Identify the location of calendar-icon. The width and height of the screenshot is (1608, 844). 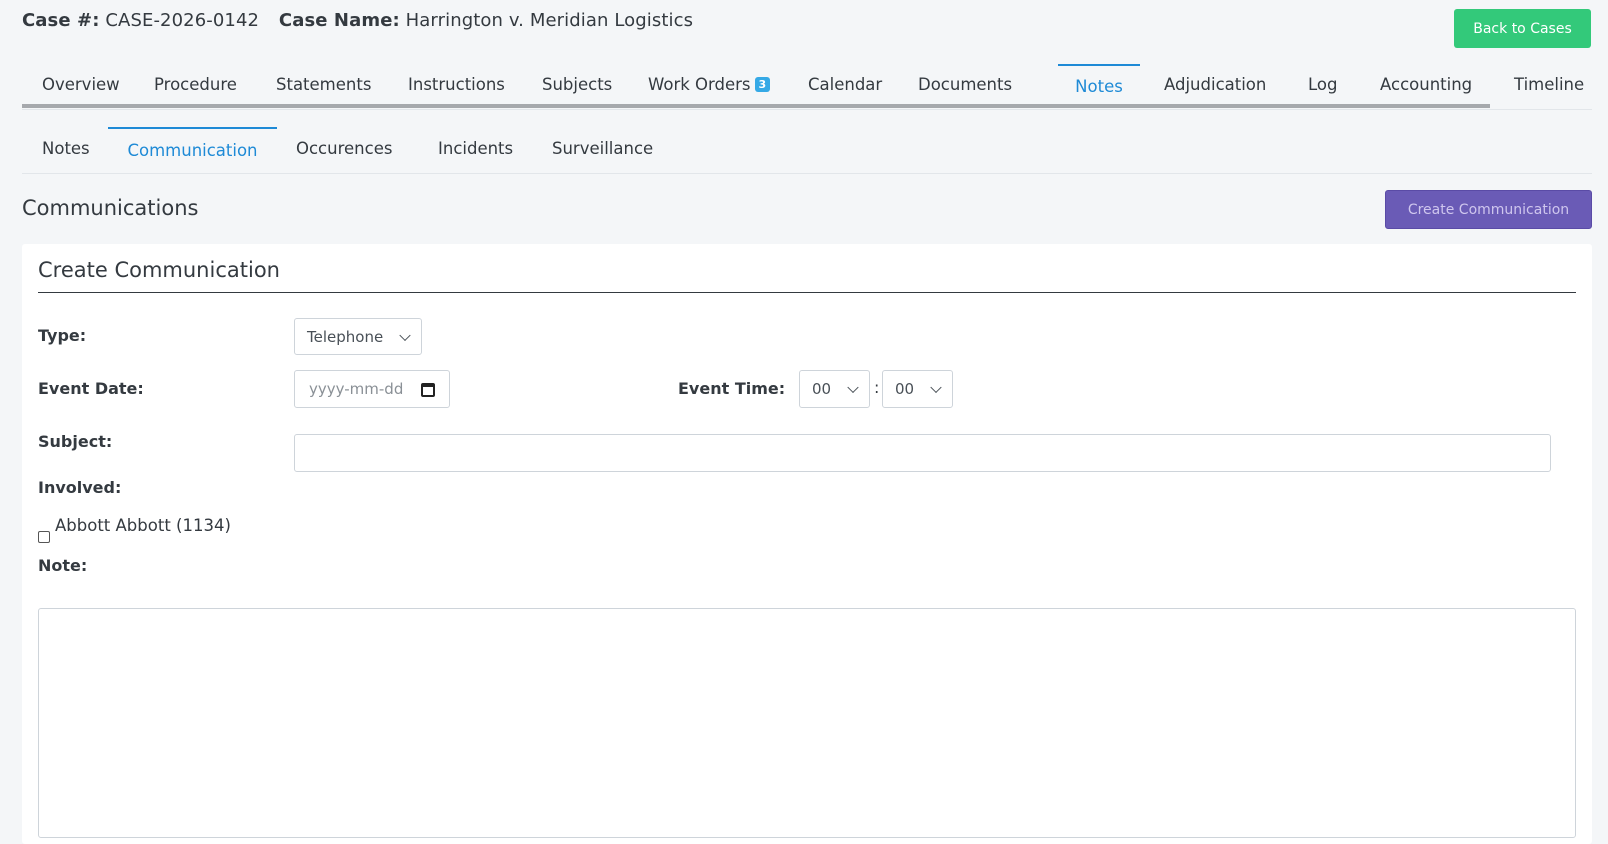
(428, 390).